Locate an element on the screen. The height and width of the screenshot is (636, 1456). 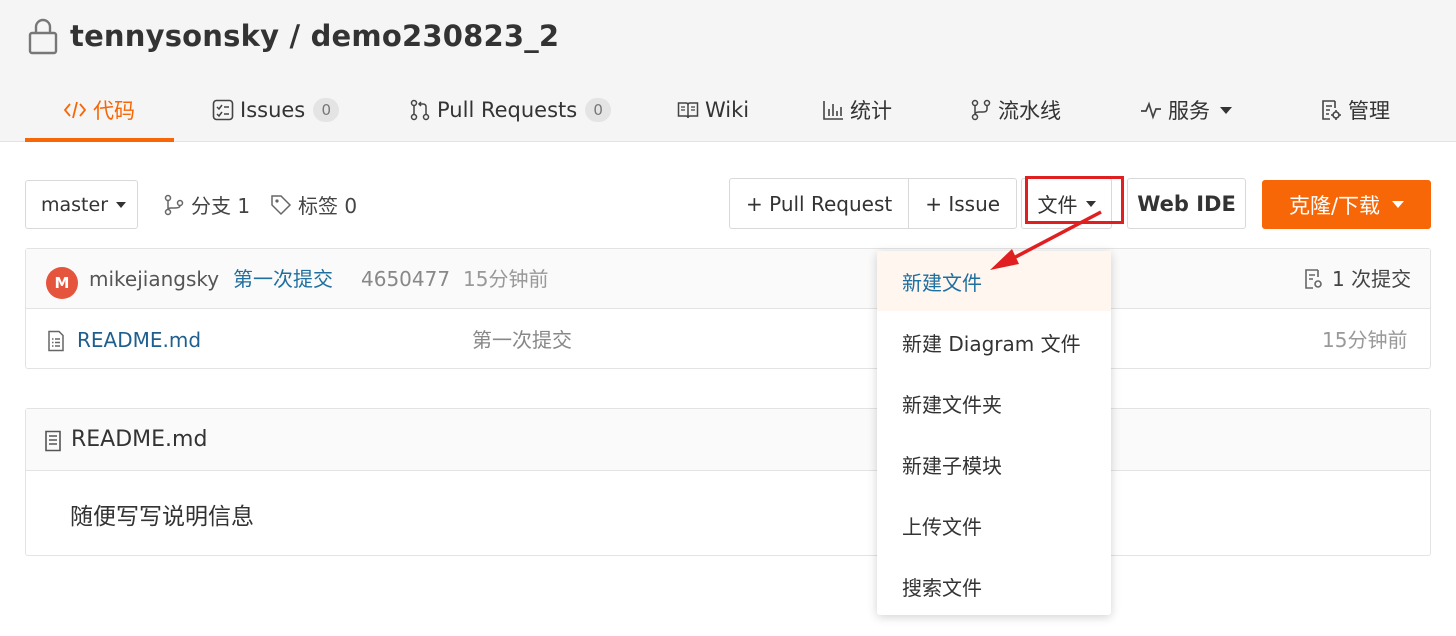
document-icon is located at coordinates (53, 441).